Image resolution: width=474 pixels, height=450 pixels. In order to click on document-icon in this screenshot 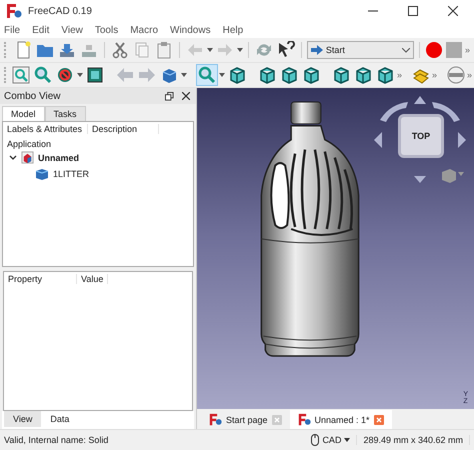, I will do `click(27, 157)`.